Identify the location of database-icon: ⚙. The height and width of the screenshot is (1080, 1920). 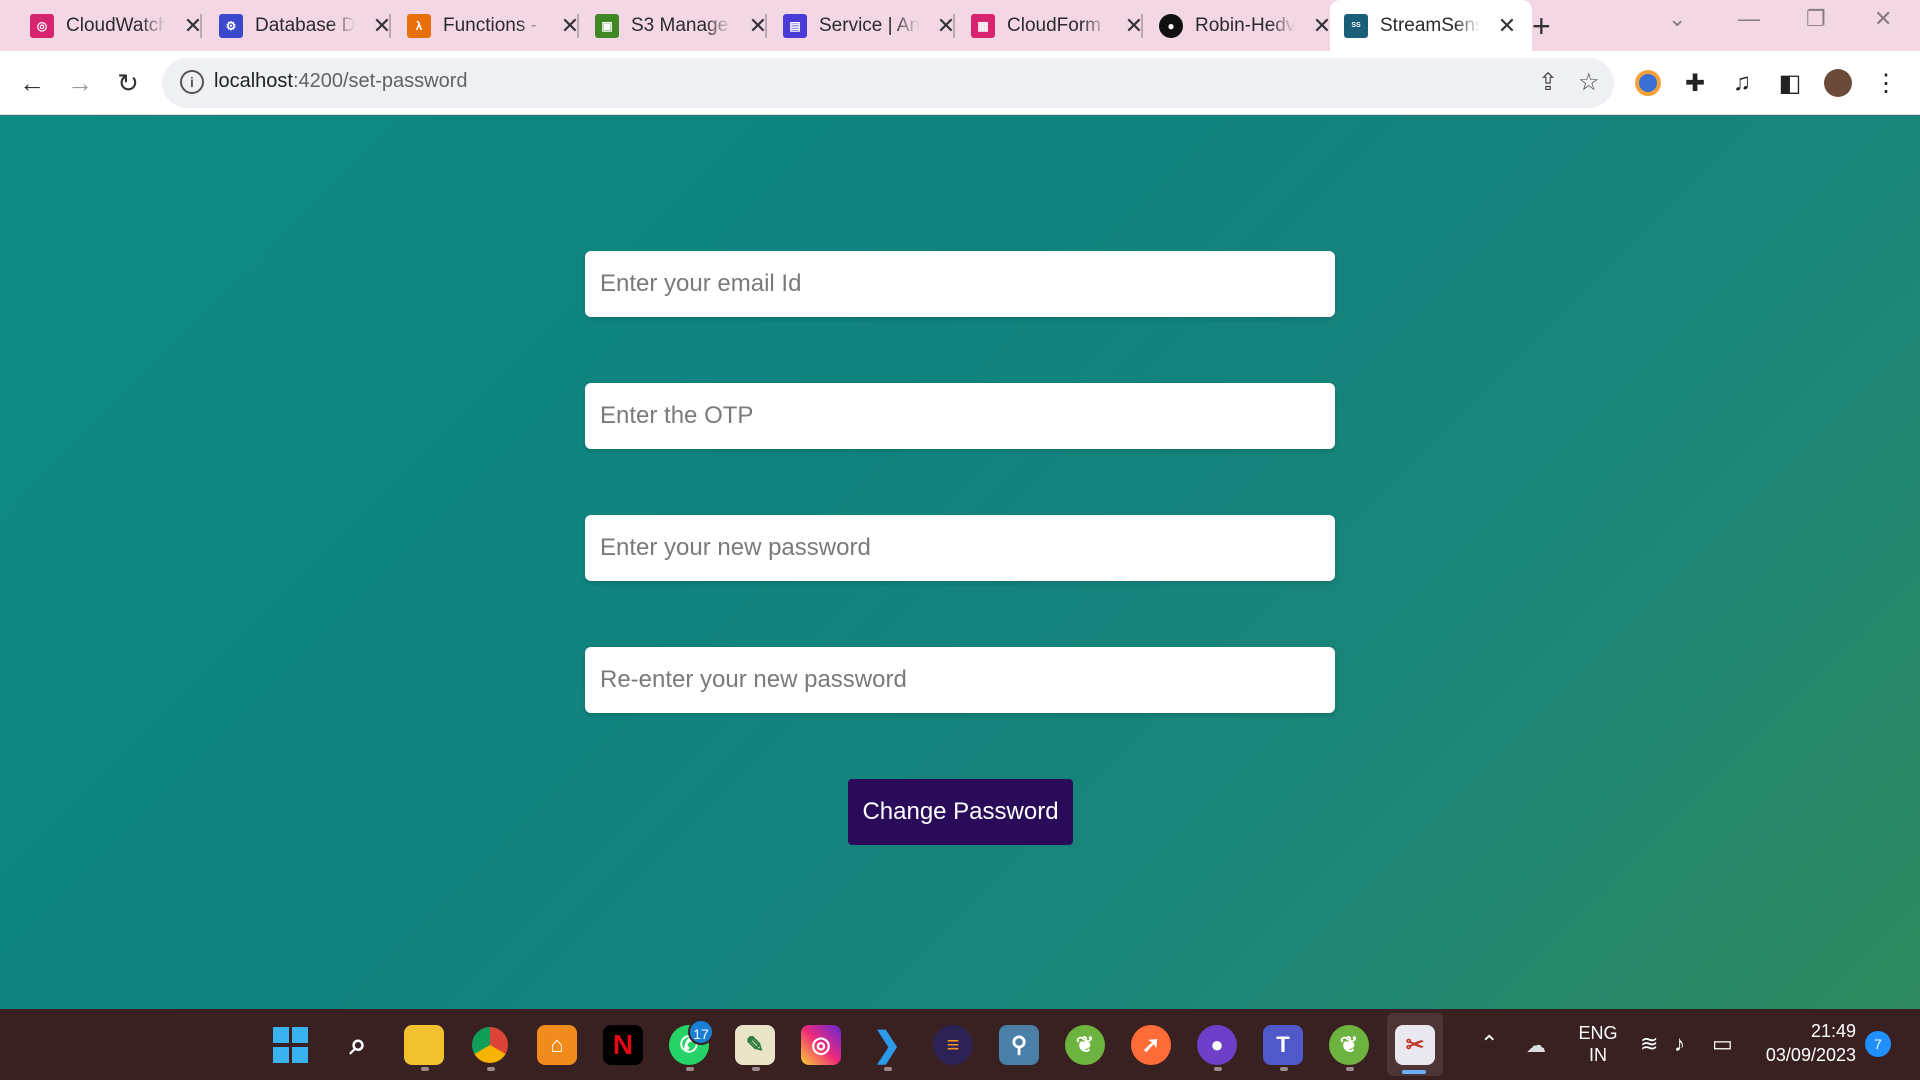
(231, 25).